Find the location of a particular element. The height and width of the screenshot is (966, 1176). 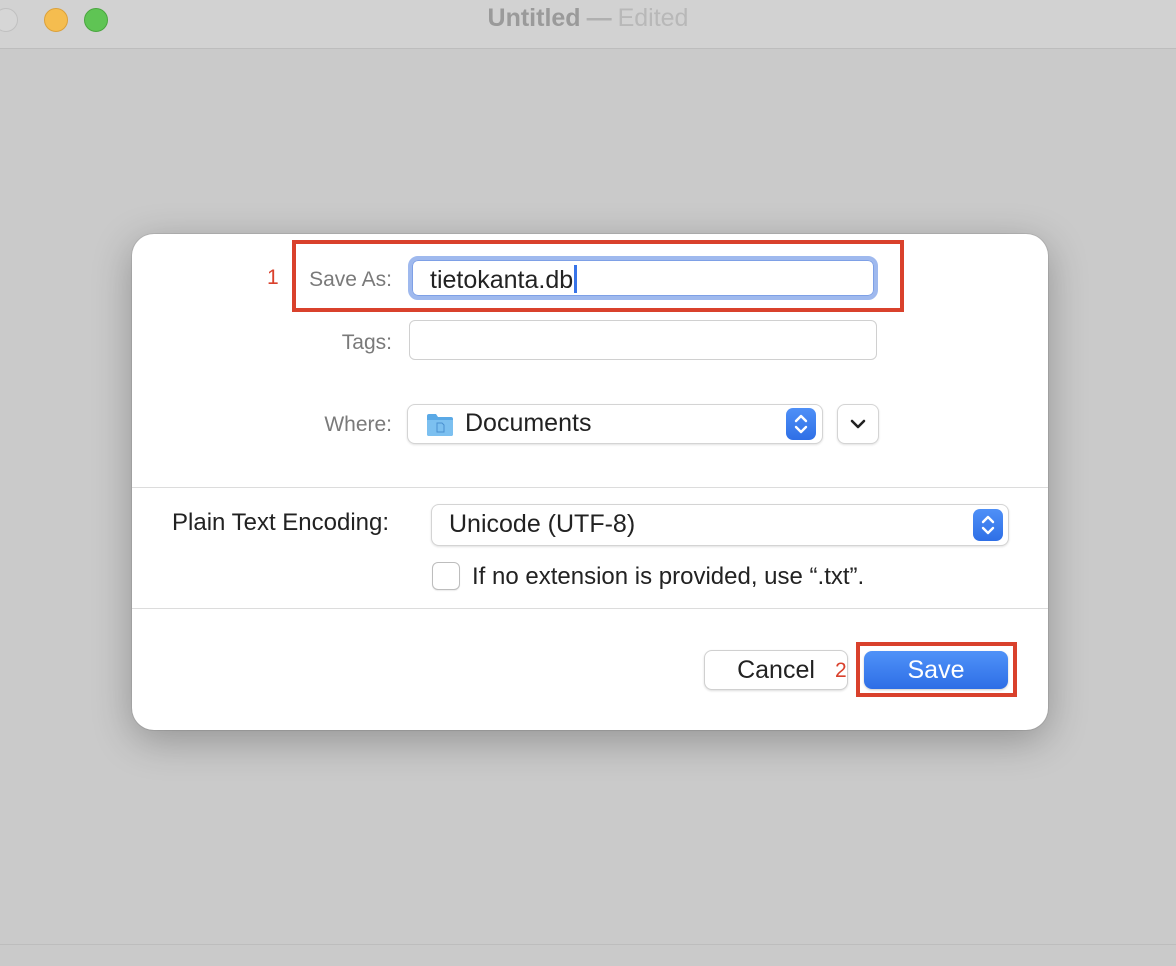

tags-input is located at coordinates (643, 340).